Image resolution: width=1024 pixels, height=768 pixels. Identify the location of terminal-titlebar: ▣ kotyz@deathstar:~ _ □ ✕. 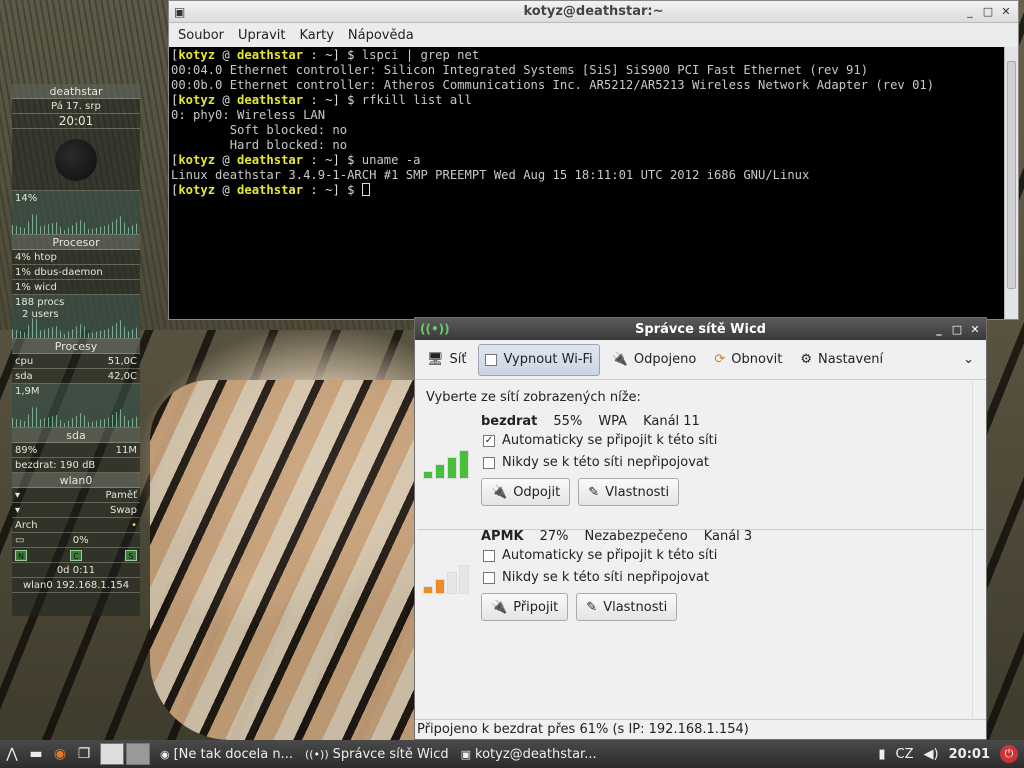
(593, 12).